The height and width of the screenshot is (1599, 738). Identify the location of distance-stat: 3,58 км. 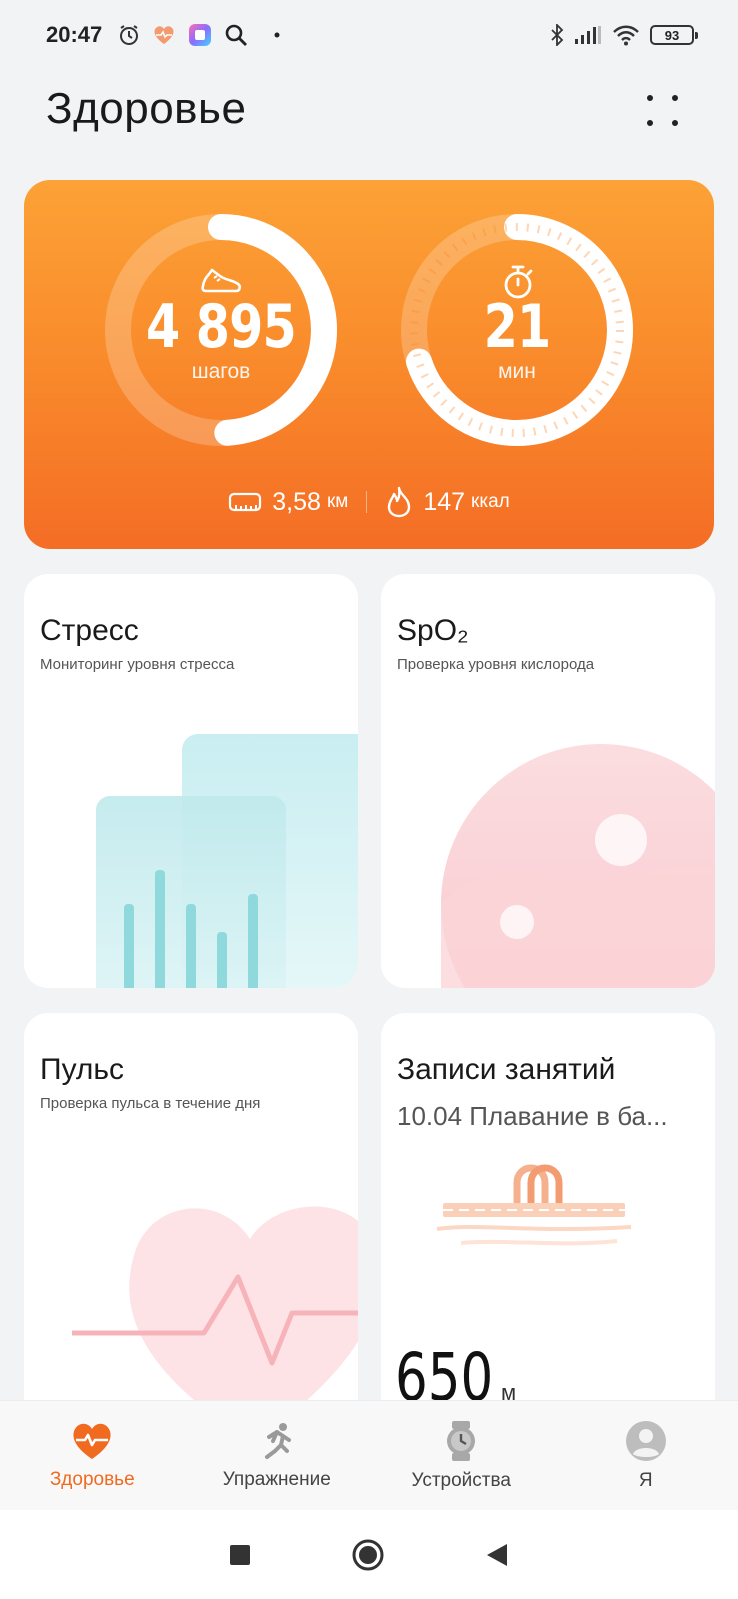
(288, 502).